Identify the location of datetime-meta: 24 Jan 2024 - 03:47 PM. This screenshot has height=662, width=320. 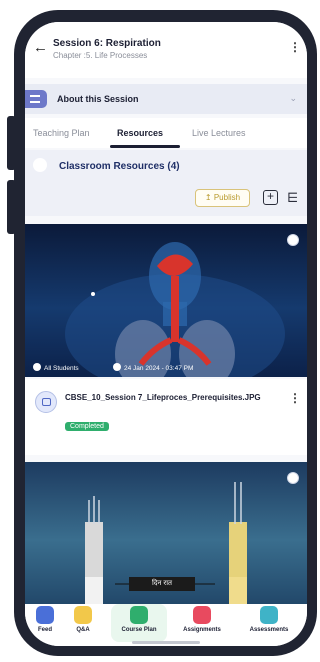
(153, 367).